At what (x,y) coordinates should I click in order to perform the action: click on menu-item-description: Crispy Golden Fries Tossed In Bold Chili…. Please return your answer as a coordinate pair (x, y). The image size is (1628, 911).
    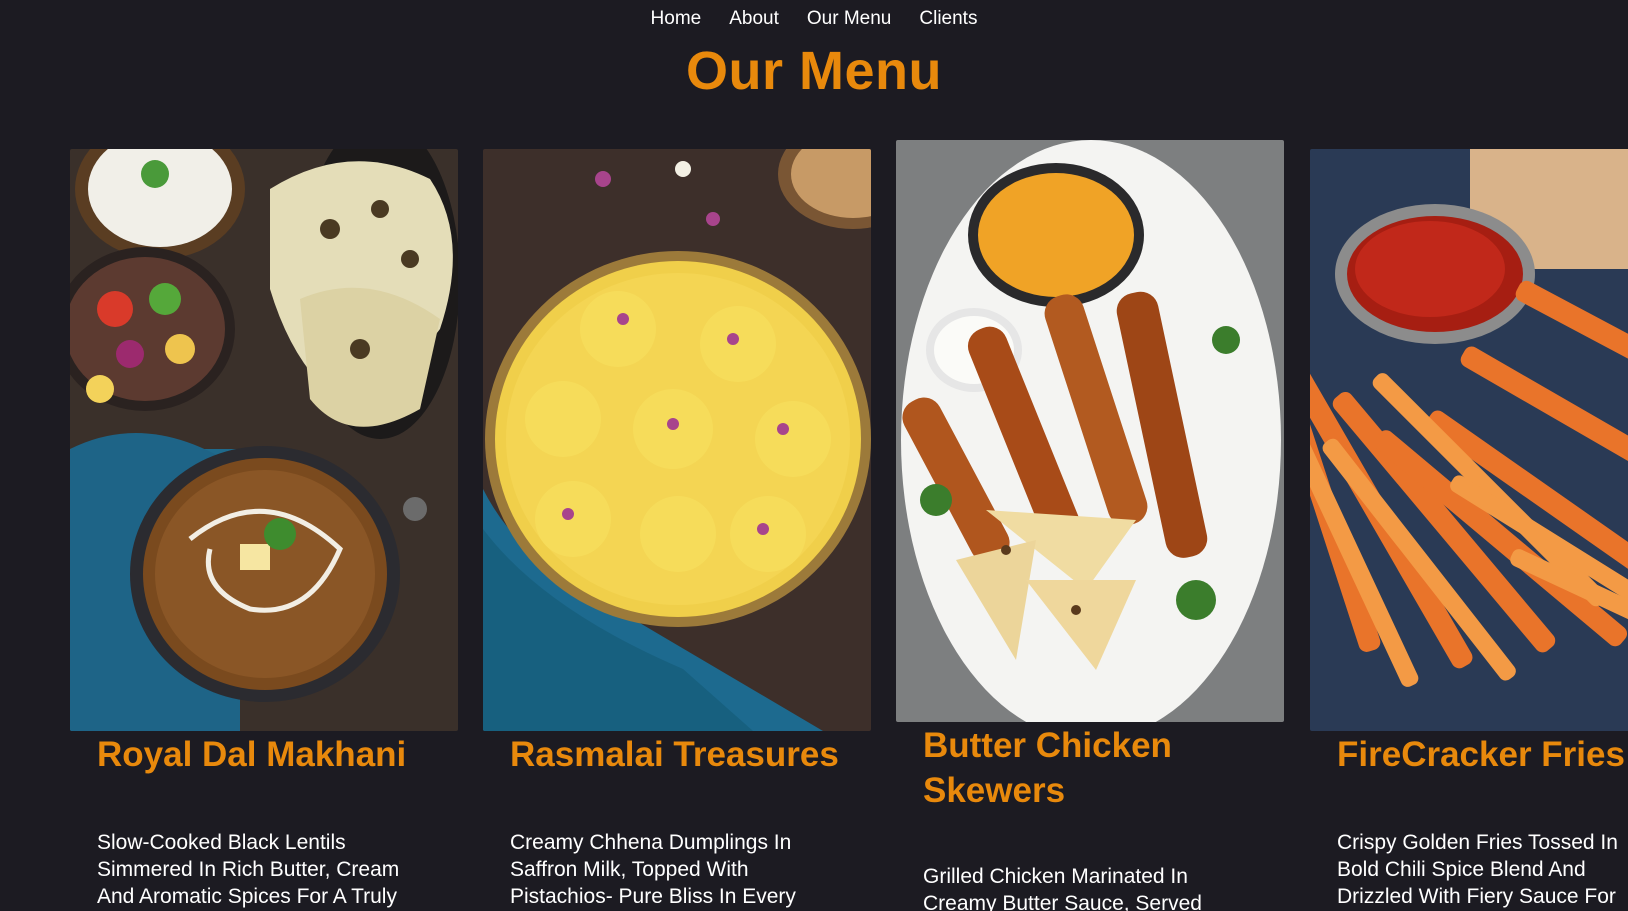
    Looking at the image, I should click on (1477, 869).